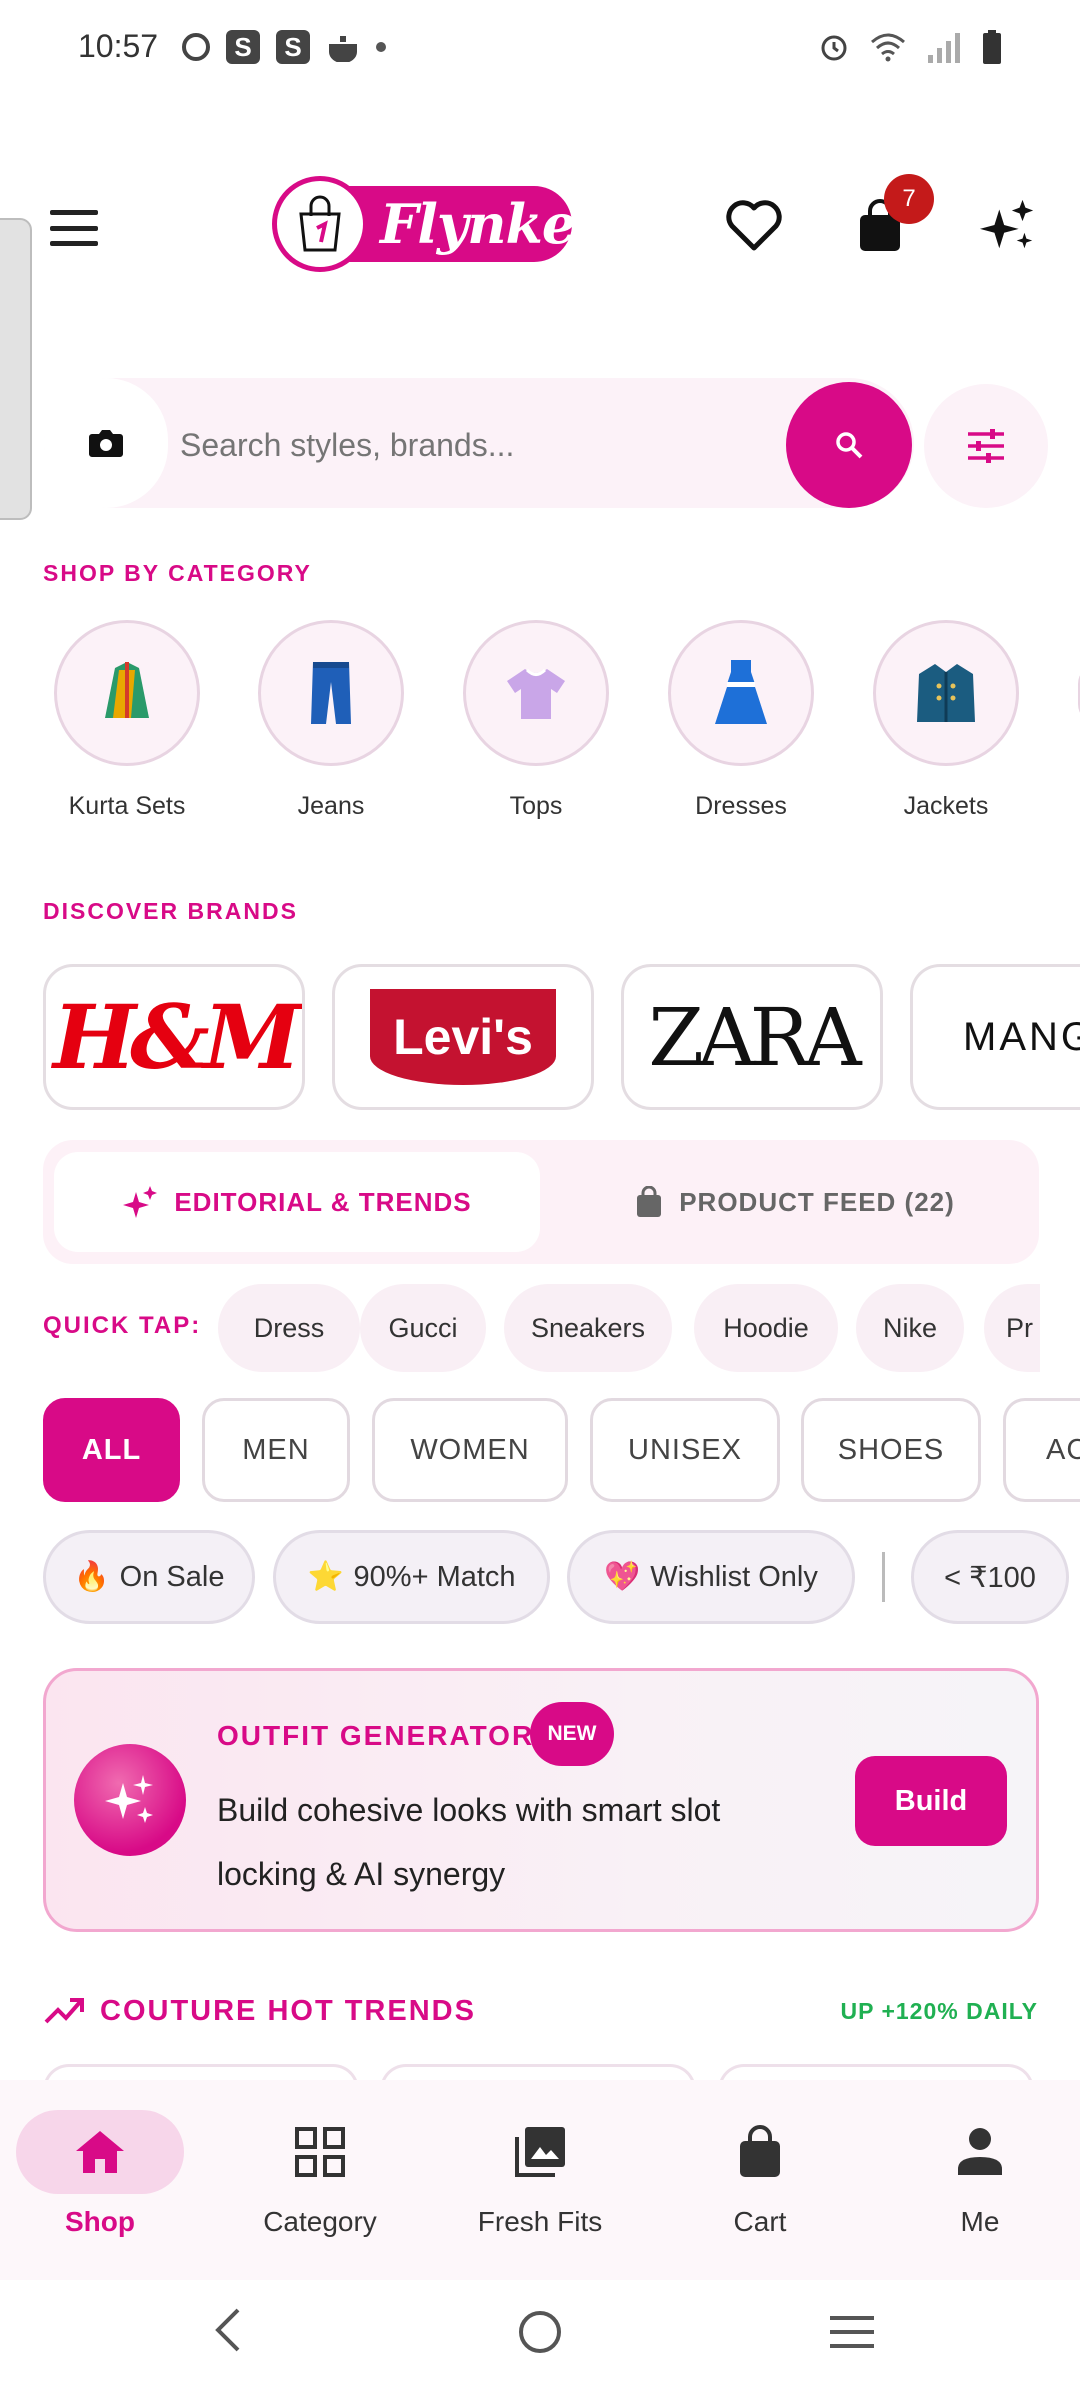 The image size is (1080, 2400). Describe the element at coordinates (734, 1576) in the screenshot. I see `chip-label: Wishlist Only` at that location.